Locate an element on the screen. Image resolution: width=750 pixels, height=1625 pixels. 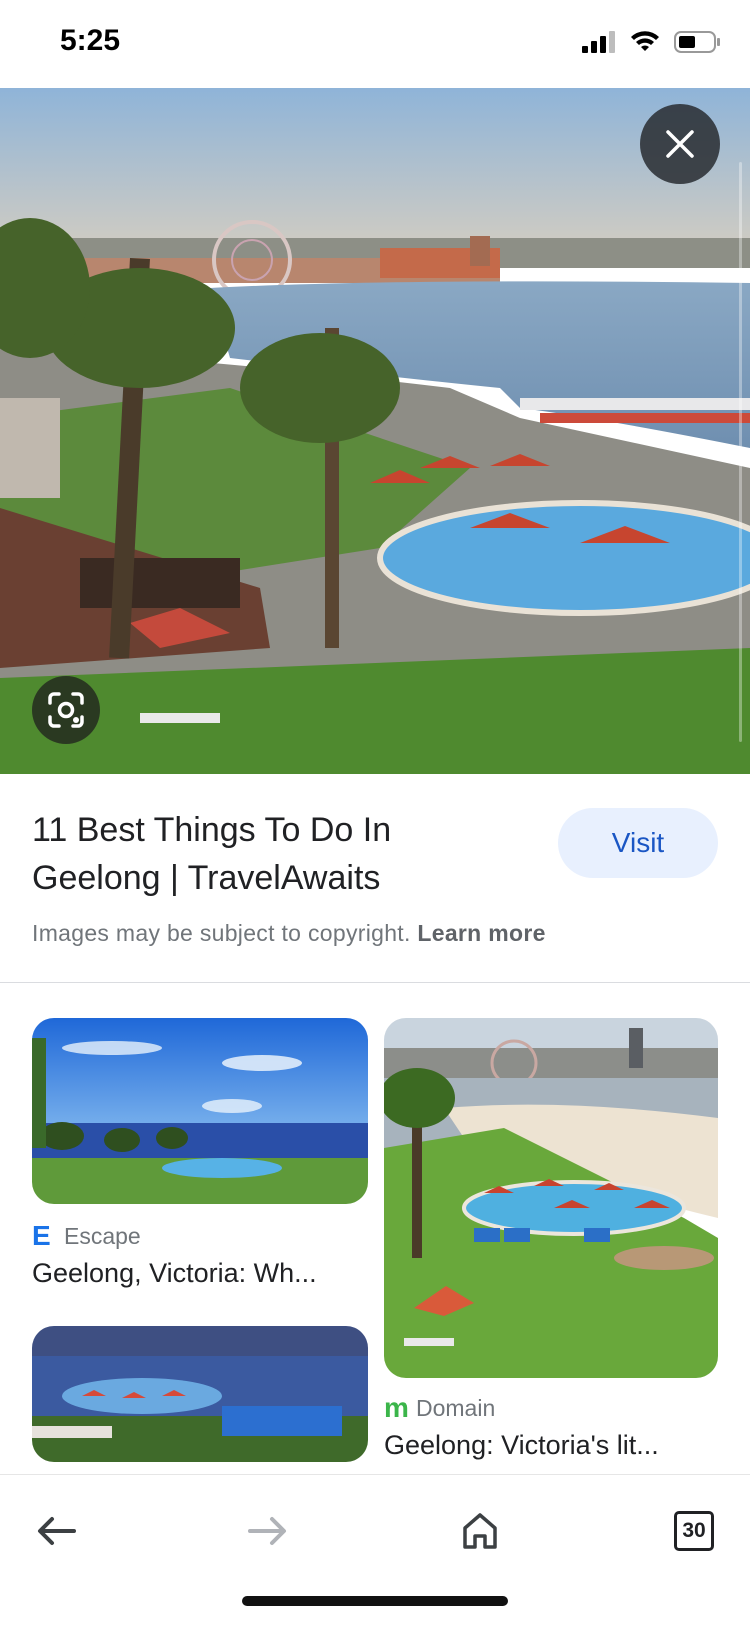
home-indicator is located at coordinates (375, 1601).